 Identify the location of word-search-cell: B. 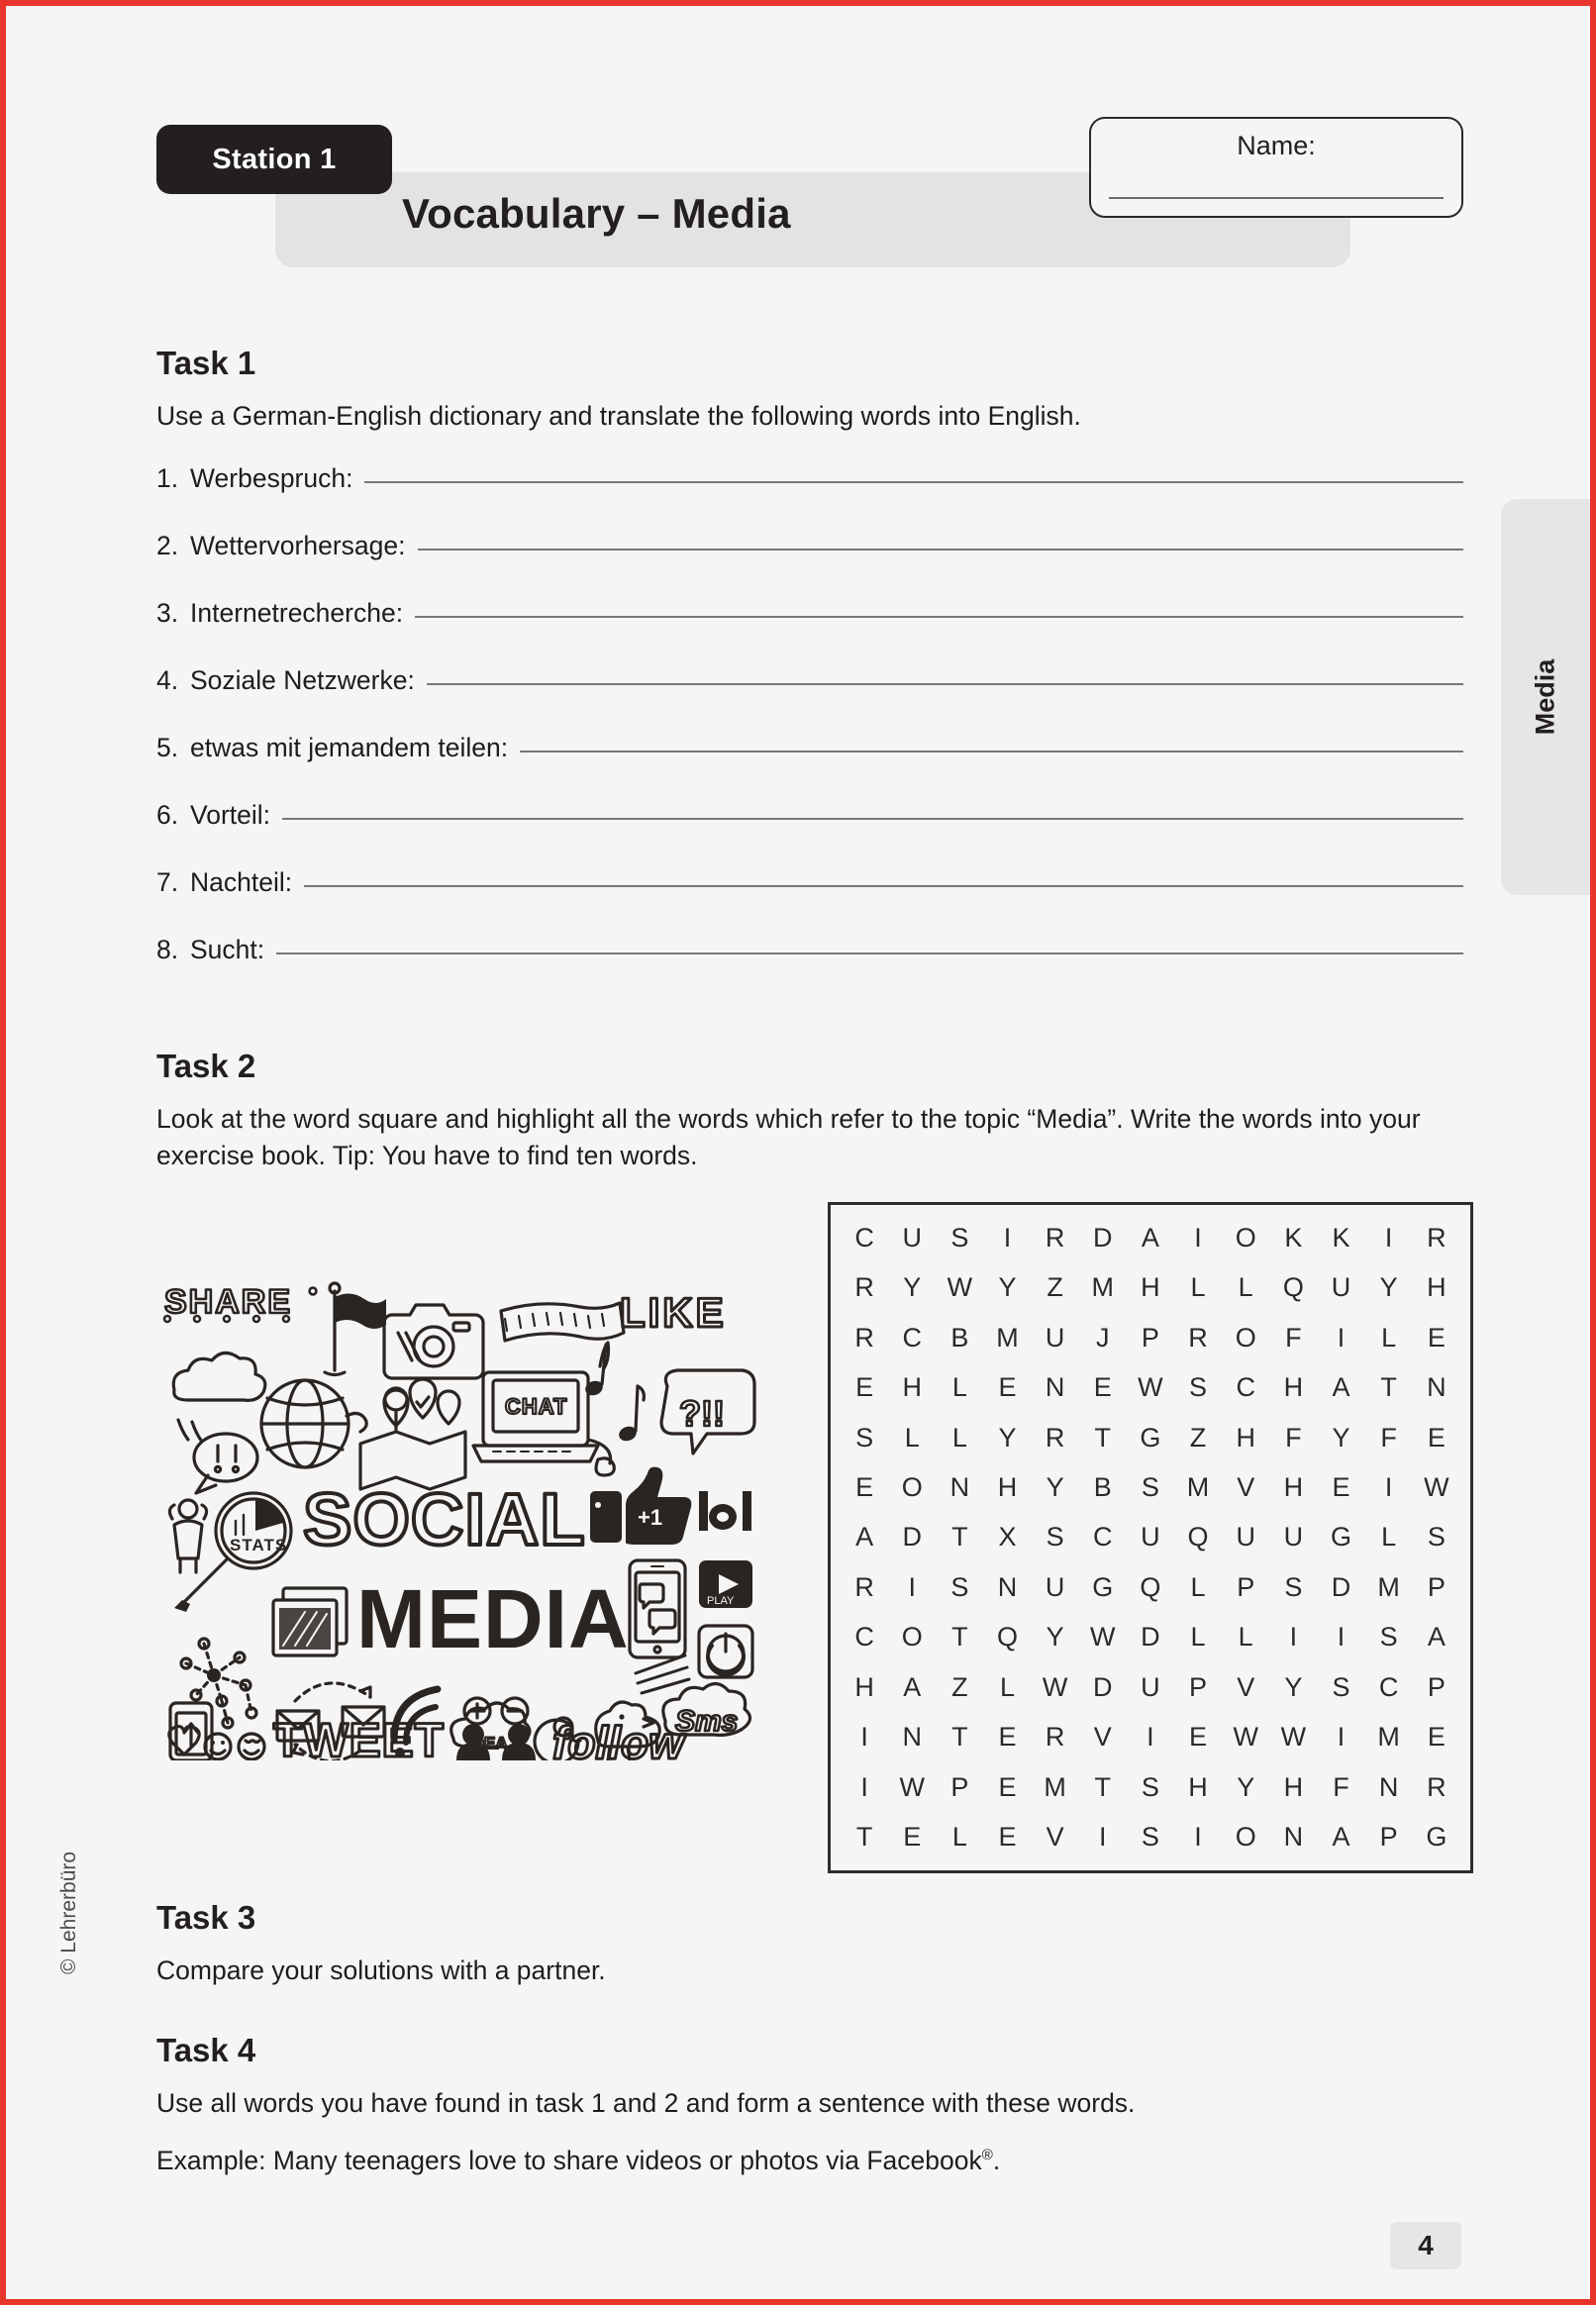
(1103, 1487).